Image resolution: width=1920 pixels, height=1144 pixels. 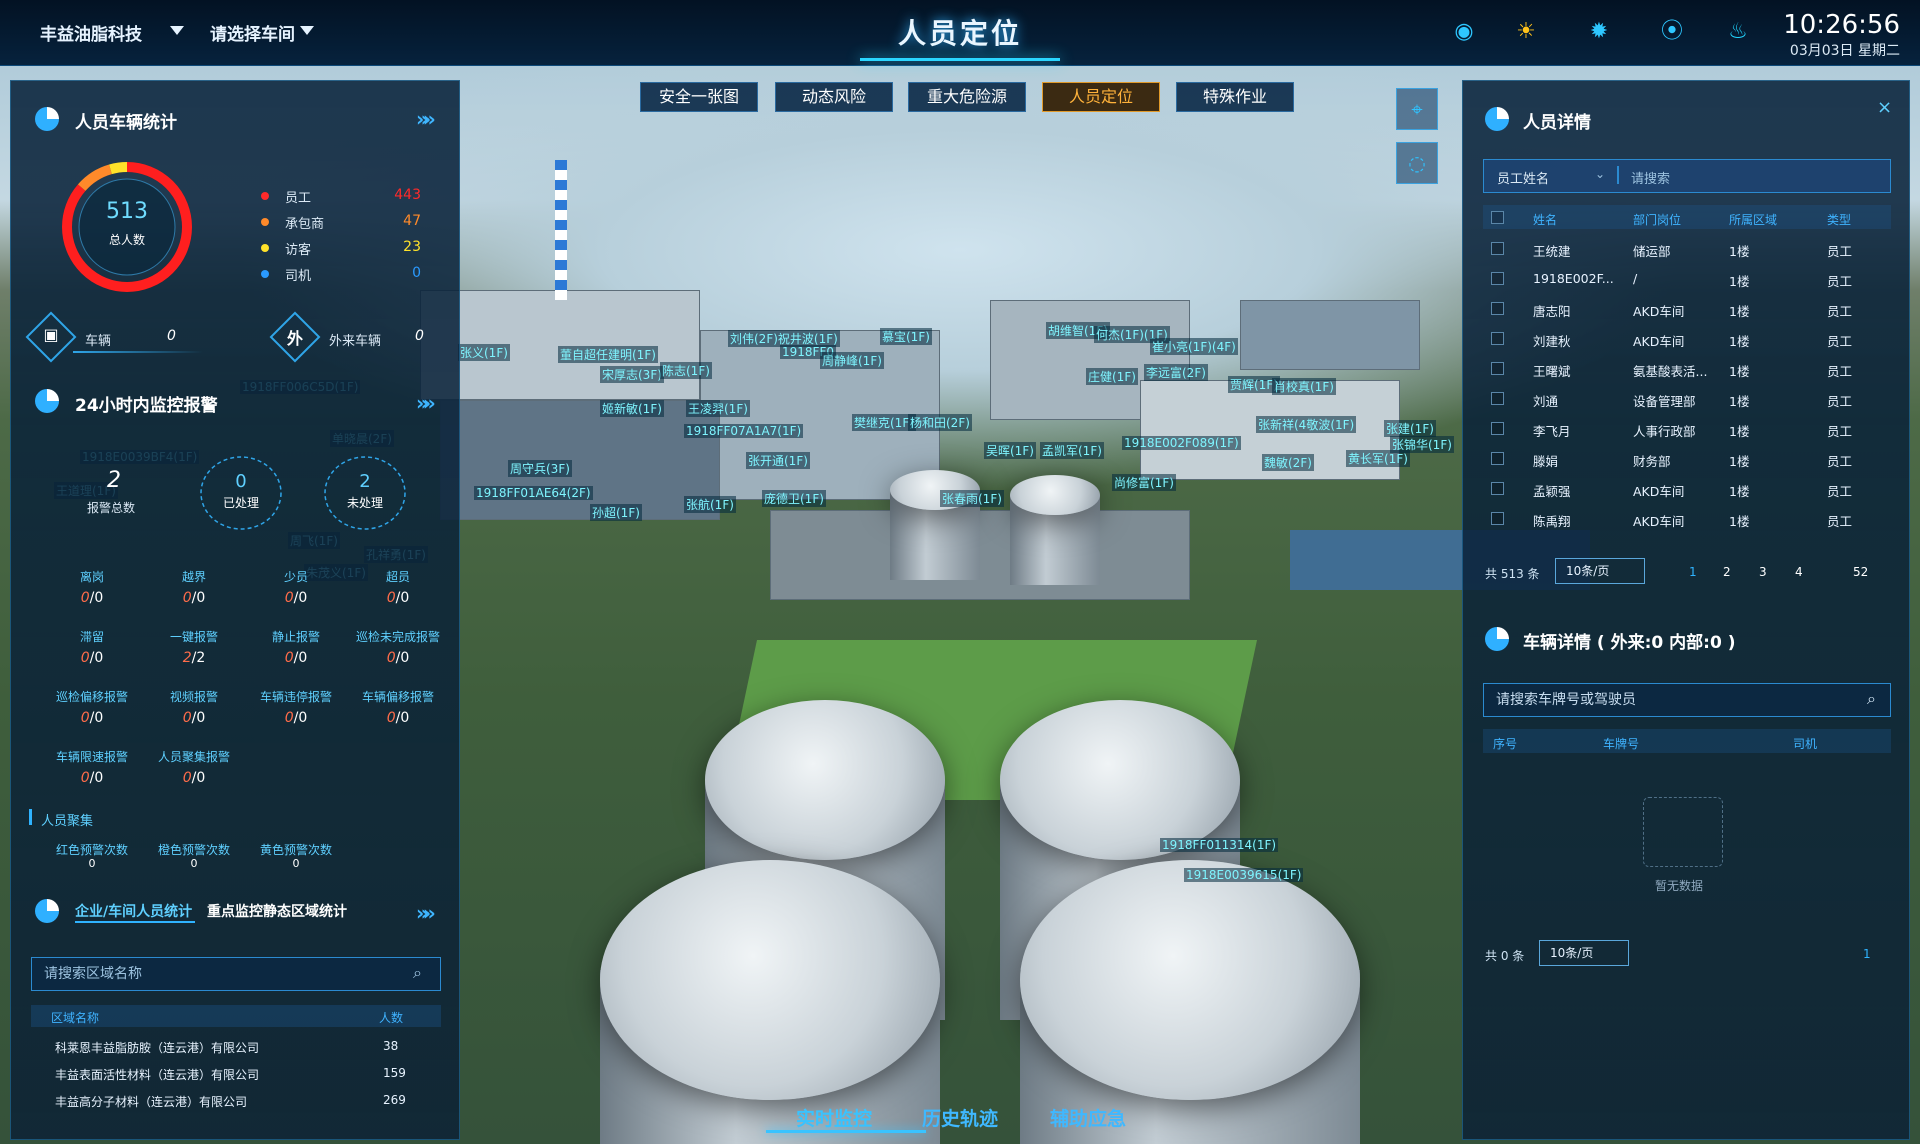 What do you see at coordinates (1235, 97) in the screenshot?
I see `nav-tab: 特殊作业` at bounding box center [1235, 97].